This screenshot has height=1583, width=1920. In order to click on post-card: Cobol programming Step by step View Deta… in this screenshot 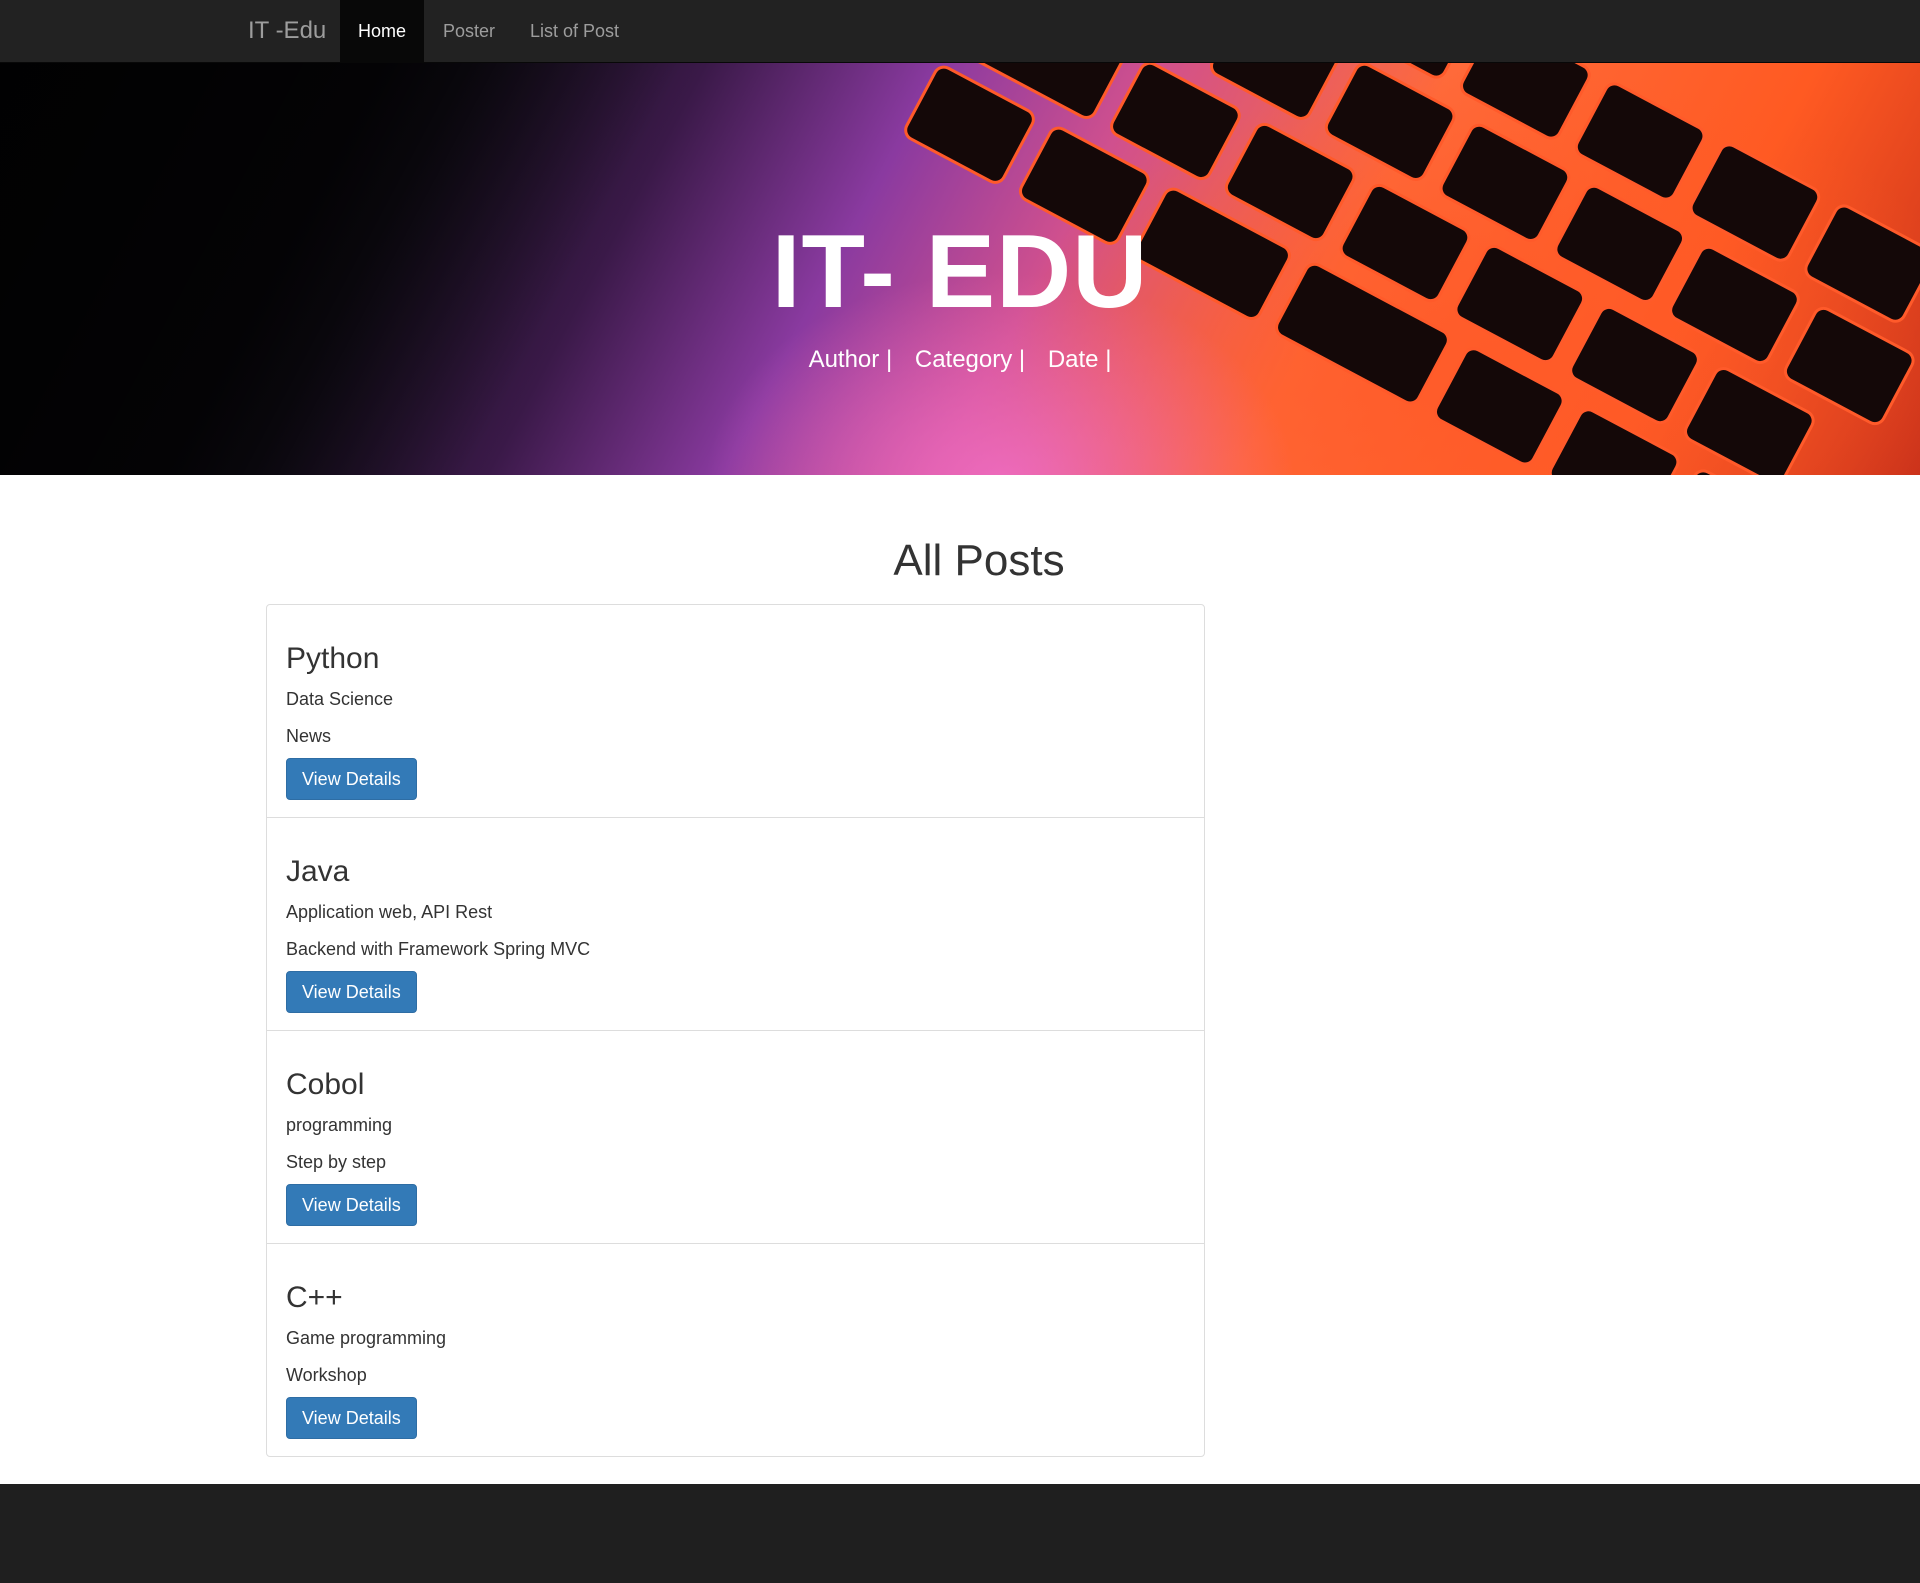, I will do `click(735, 1137)`.